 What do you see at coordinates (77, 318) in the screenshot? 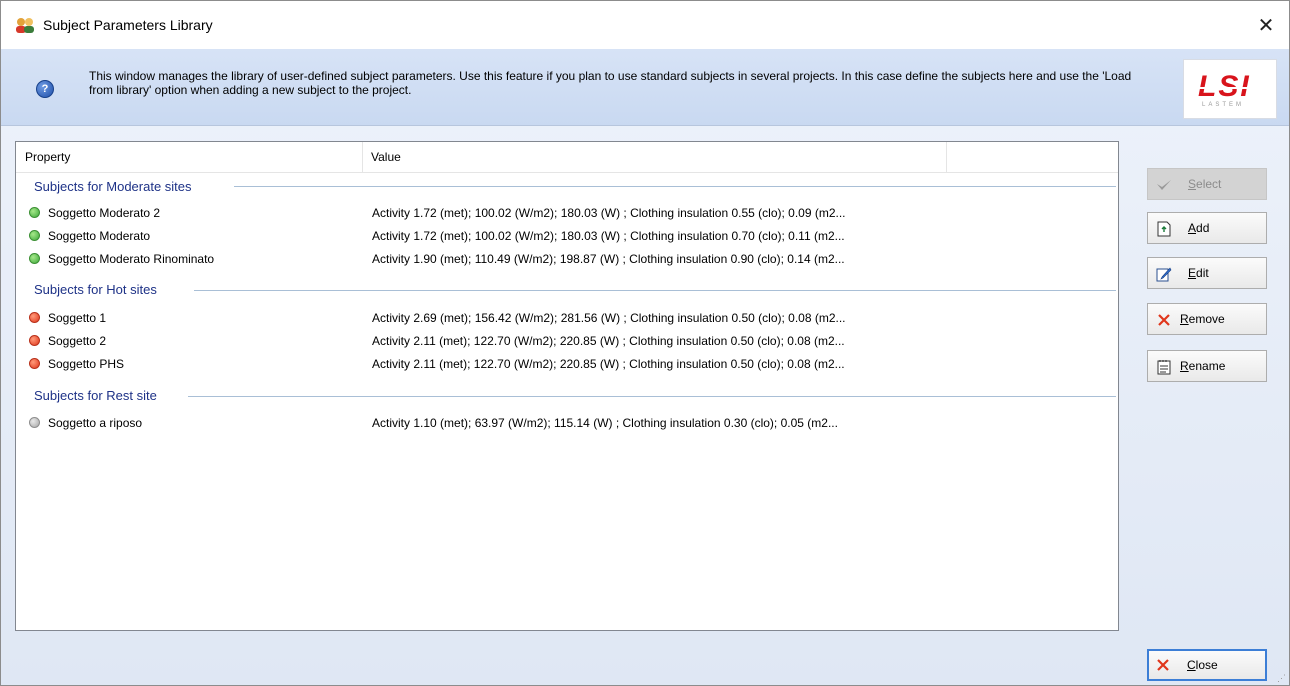
I see `subject-name: Soggetto 1` at bounding box center [77, 318].